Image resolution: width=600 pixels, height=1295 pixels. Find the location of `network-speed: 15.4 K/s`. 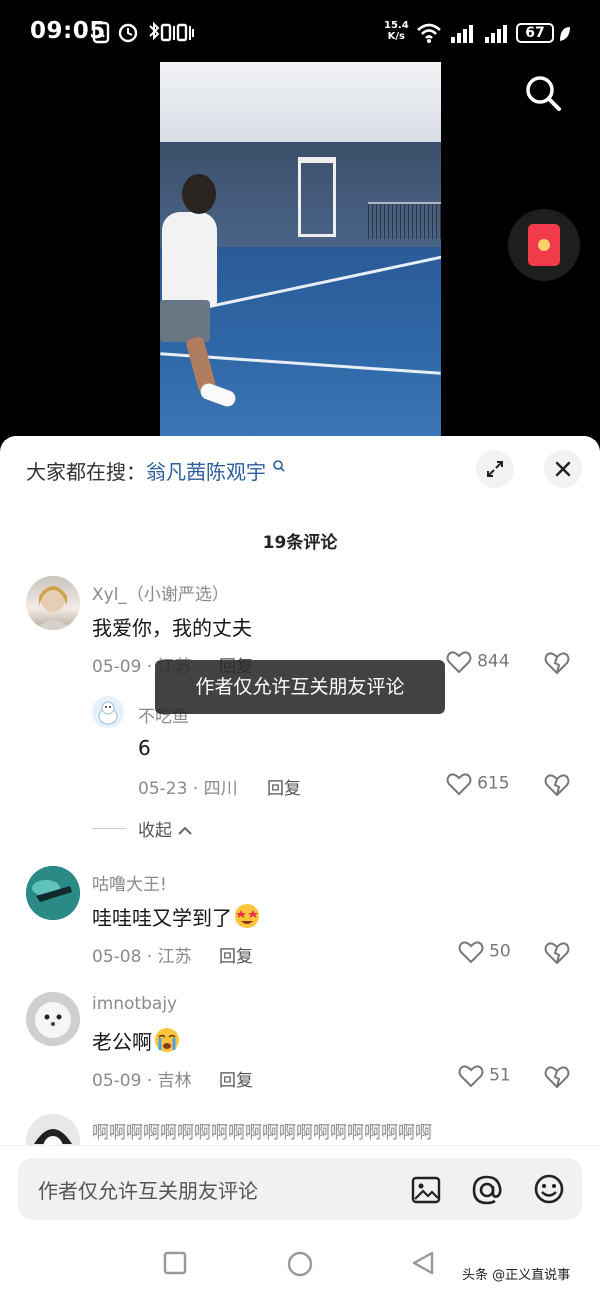

network-speed: 15.4 K/s is located at coordinates (396, 31).